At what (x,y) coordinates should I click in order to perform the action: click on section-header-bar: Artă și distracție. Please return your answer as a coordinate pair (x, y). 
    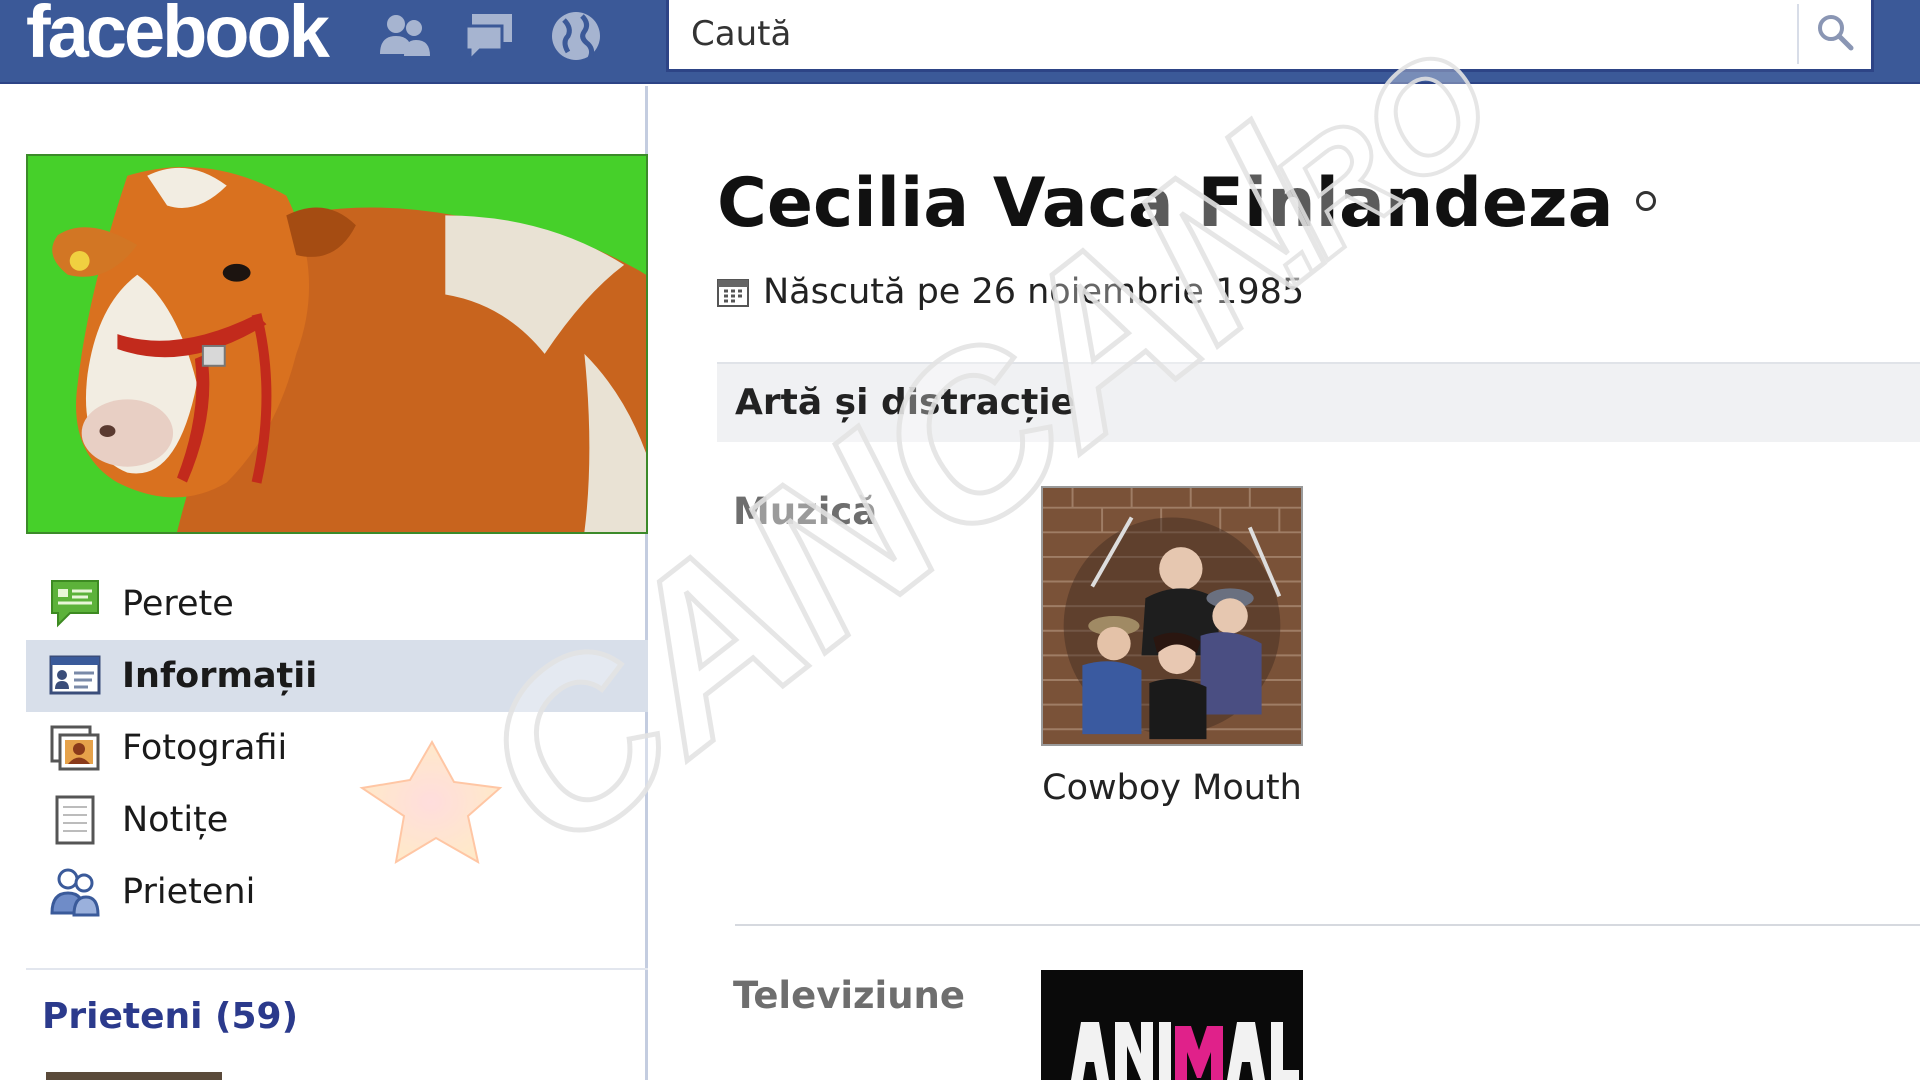
    Looking at the image, I should click on (1318, 402).